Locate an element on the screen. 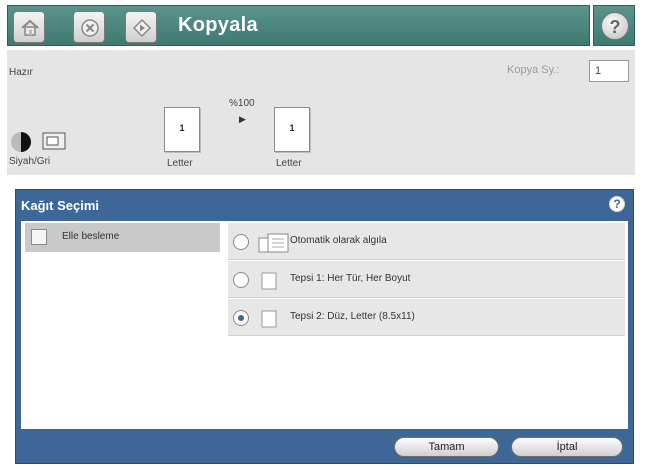 This screenshot has width=645, height=470. auto-paper-icon is located at coordinates (273, 243).